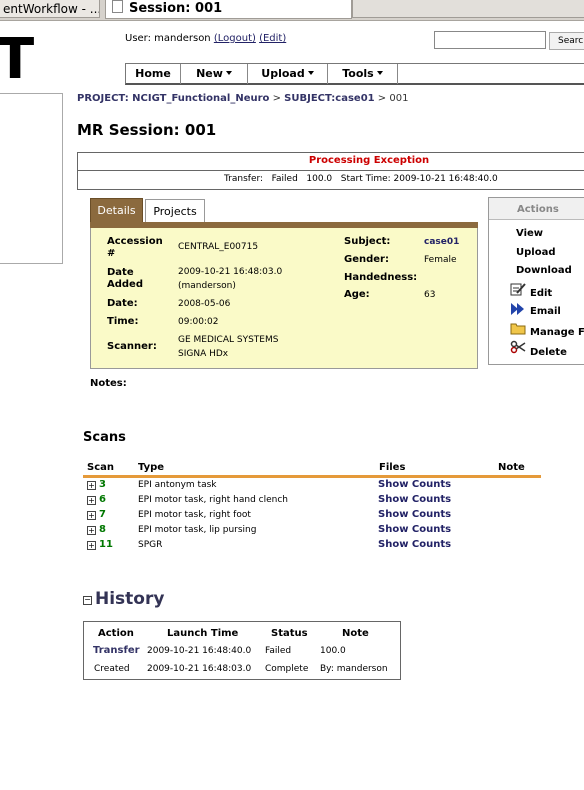 Image resolution: width=584 pixels, height=790 pixels. Describe the element at coordinates (244, 179) in the screenshot. I see `transfer-label: Transfer:` at that location.